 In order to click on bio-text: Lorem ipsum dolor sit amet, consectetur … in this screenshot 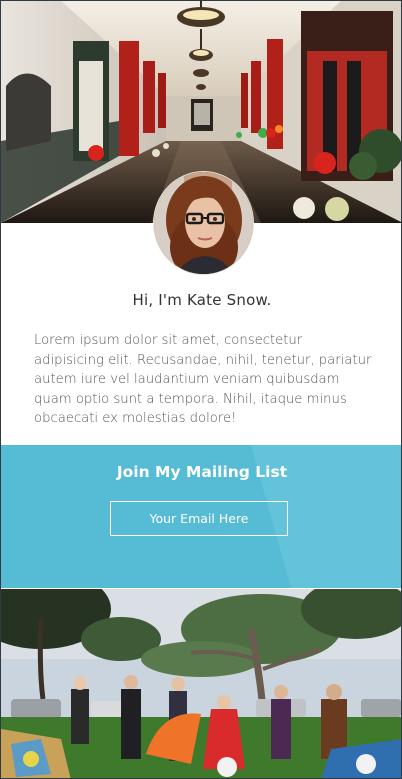, I will do `click(203, 379)`.